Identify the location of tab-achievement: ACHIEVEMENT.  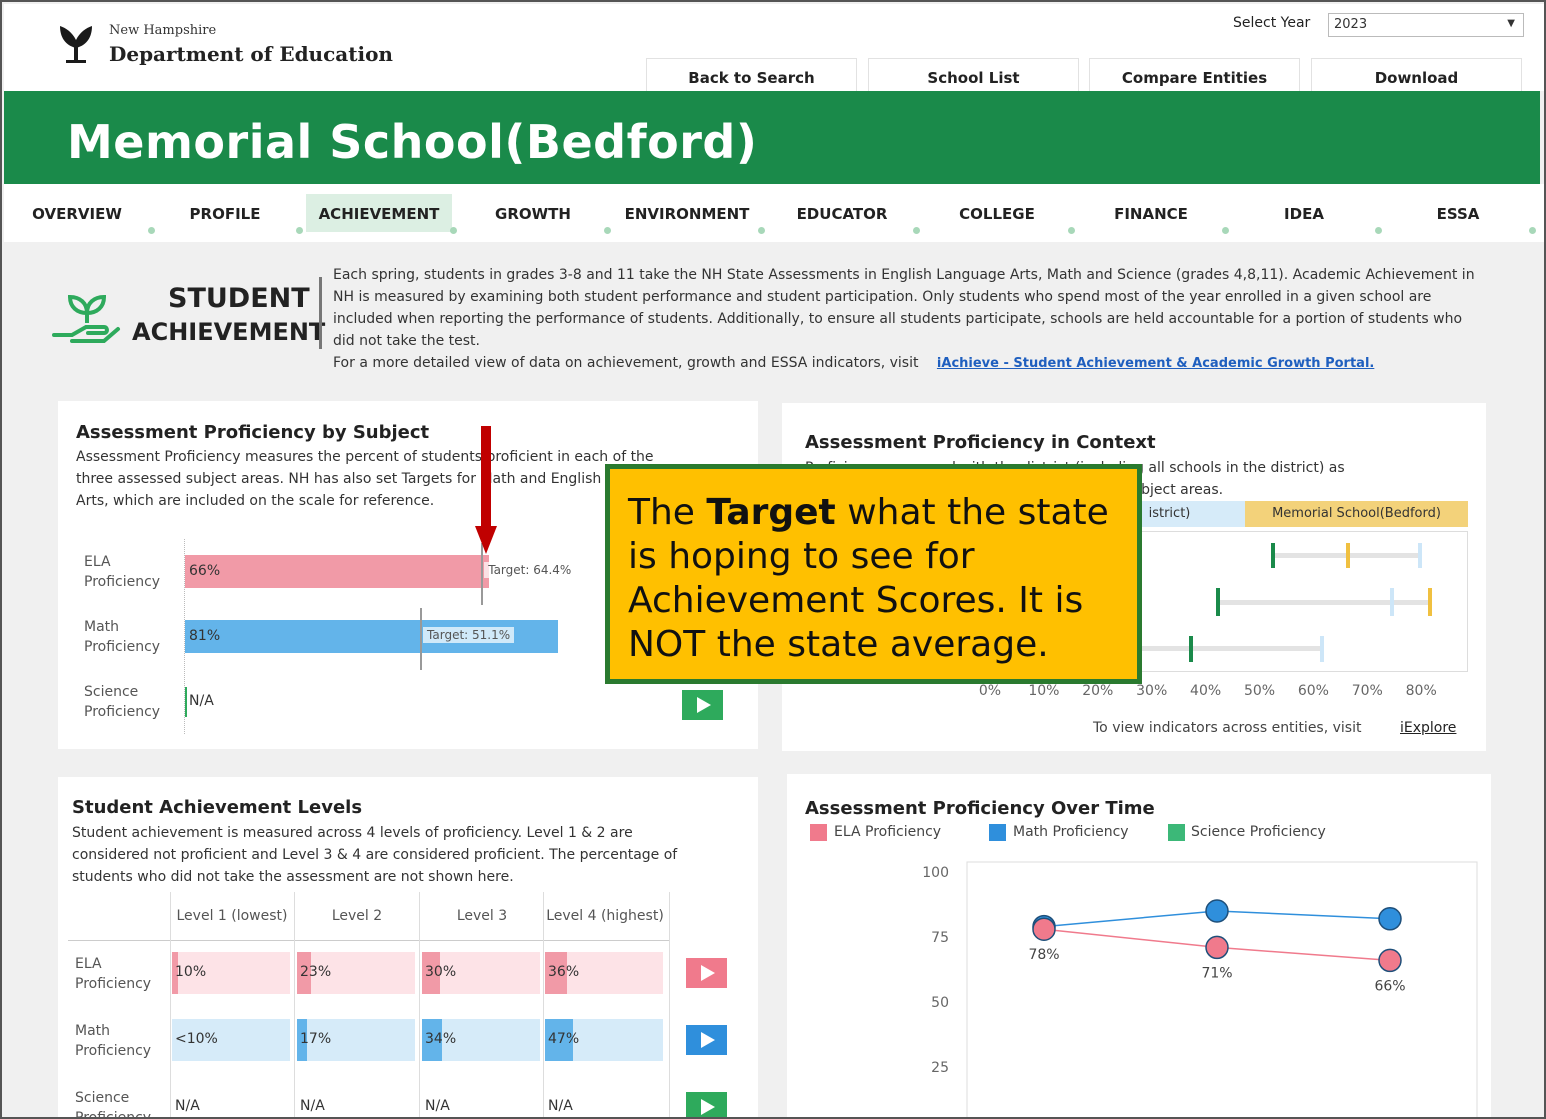
(381, 214).